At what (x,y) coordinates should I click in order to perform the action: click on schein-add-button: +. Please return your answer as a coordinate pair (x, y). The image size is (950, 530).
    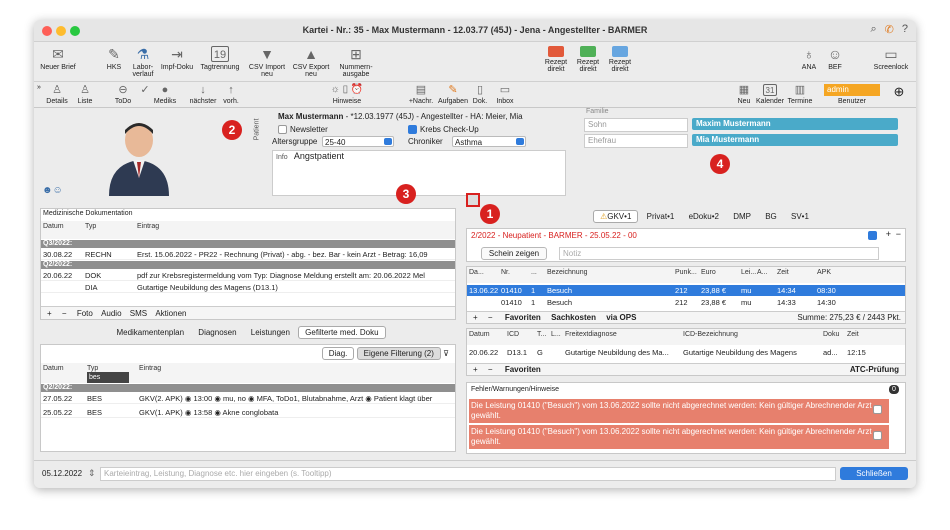
    Looking at the image, I should click on (888, 234).